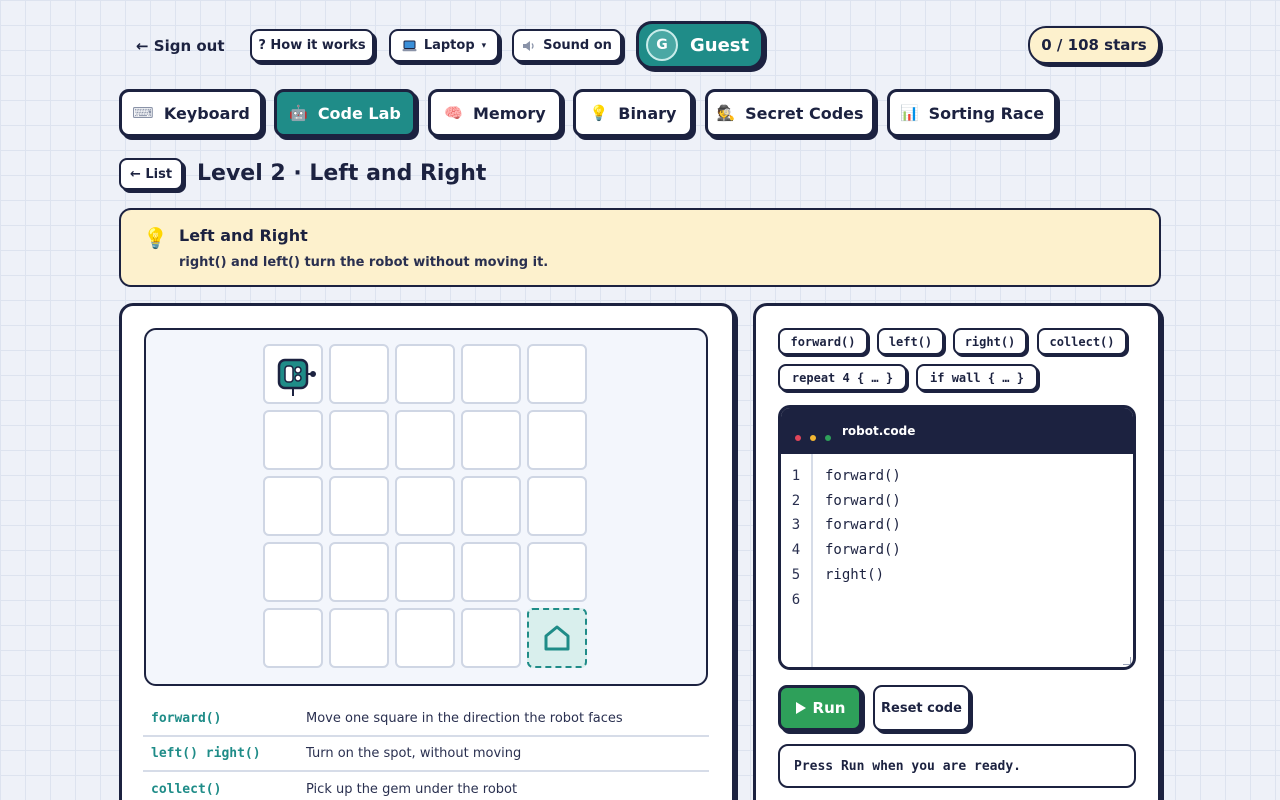  I want to click on snippet-forward: forward(), so click(823, 341).